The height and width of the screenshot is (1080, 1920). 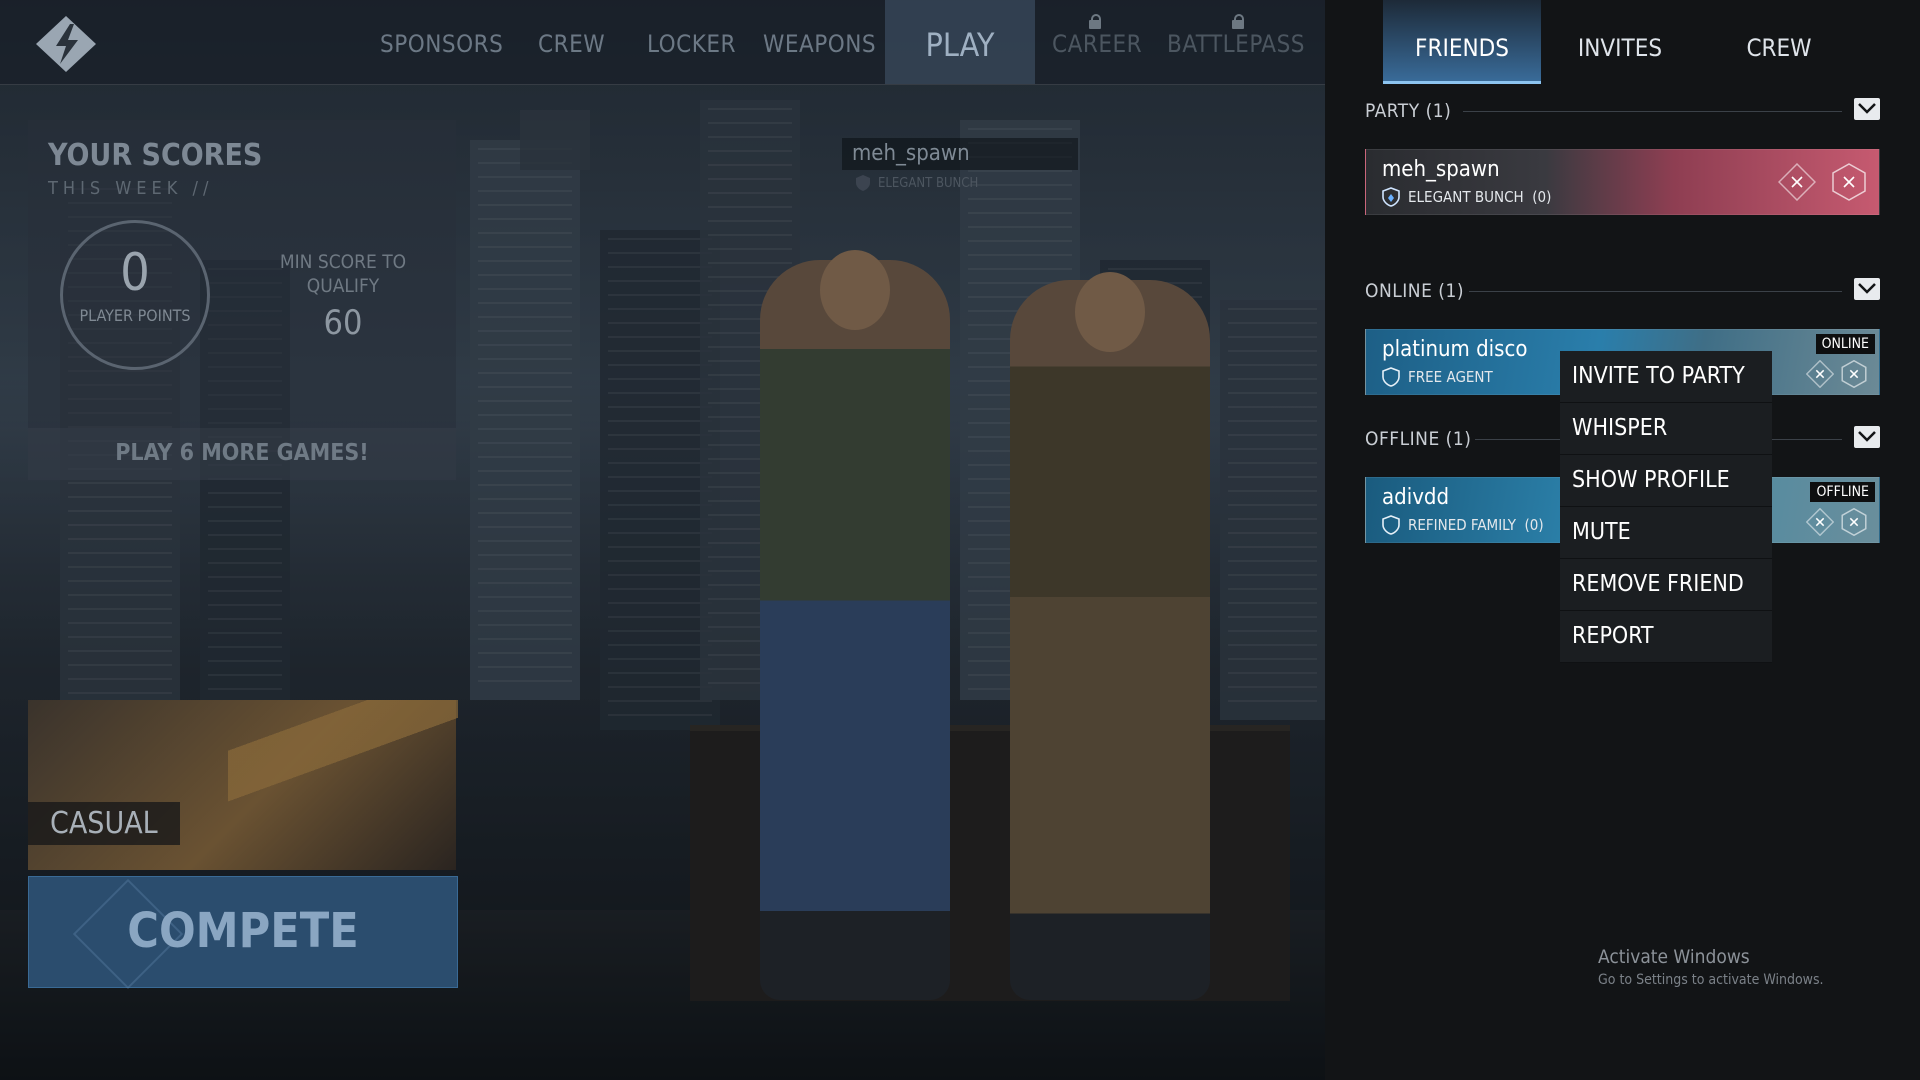 I want to click on party-member-name: meh_spawn, so click(x=1441, y=169).